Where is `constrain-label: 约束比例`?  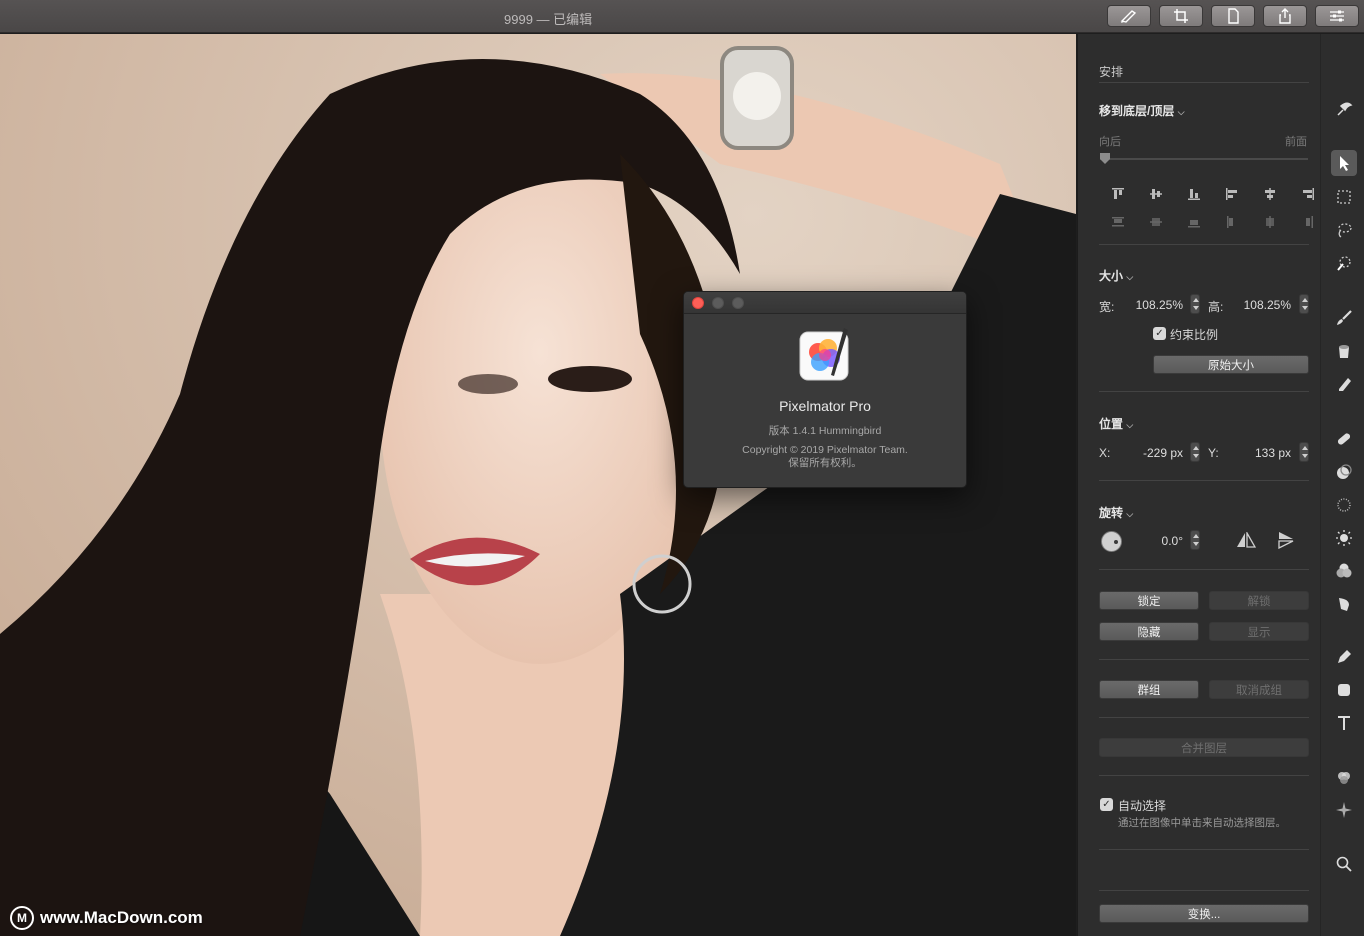
constrain-label: 约束比例 is located at coordinates (1194, 335).